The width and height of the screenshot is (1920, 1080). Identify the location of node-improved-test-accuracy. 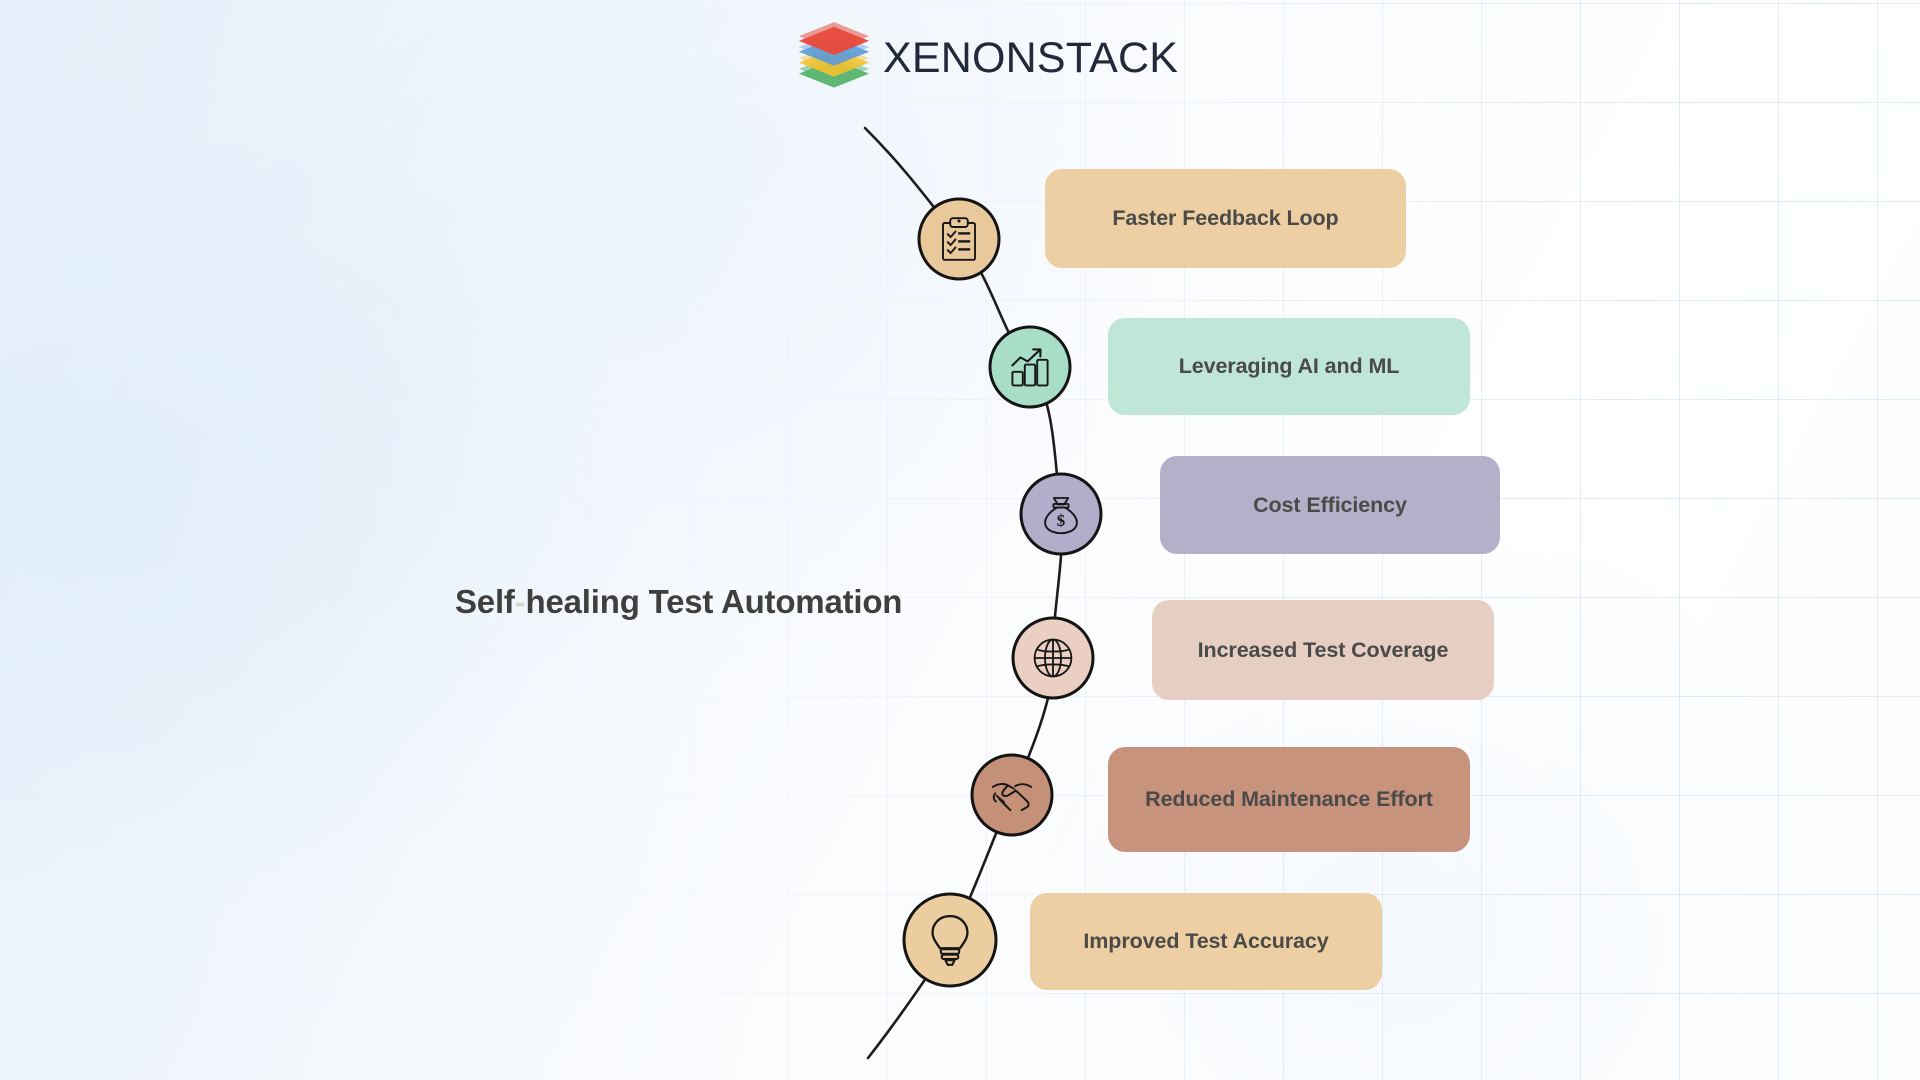
(950, 940).